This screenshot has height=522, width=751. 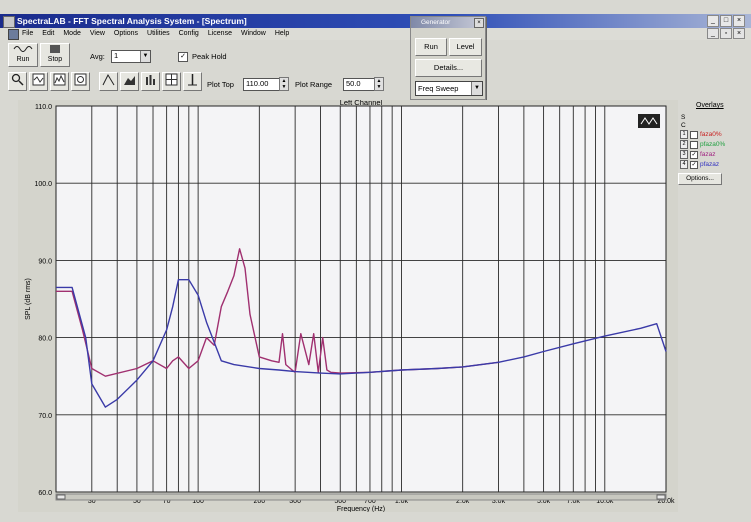 I want to click on generator-mode-select: Freq Sweep ▼, so click(x=449, y=88).